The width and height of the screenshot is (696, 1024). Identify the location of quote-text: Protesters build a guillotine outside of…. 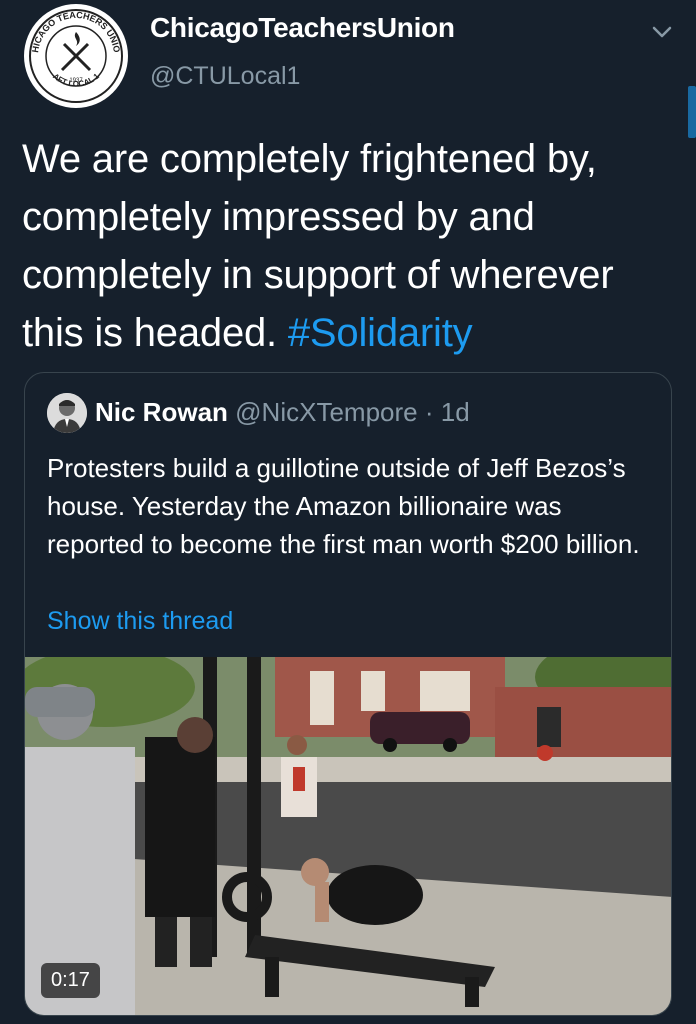
(343, 506).